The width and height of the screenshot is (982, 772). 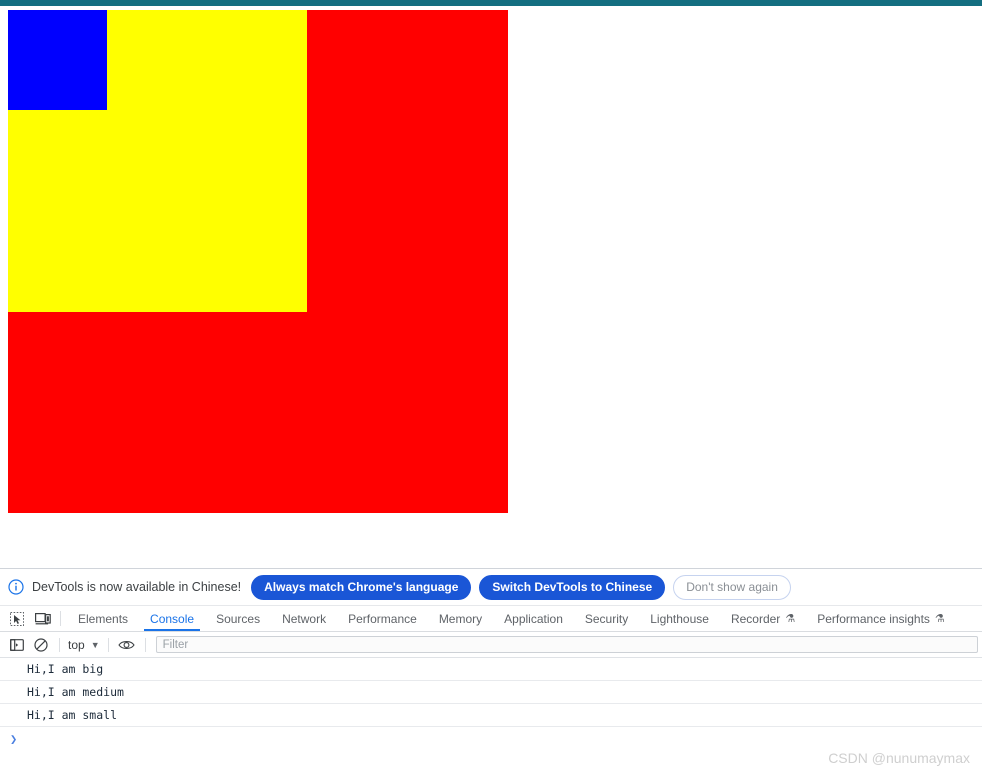 I want to click on console-prompt: ❯, so click(x=491, y=739).